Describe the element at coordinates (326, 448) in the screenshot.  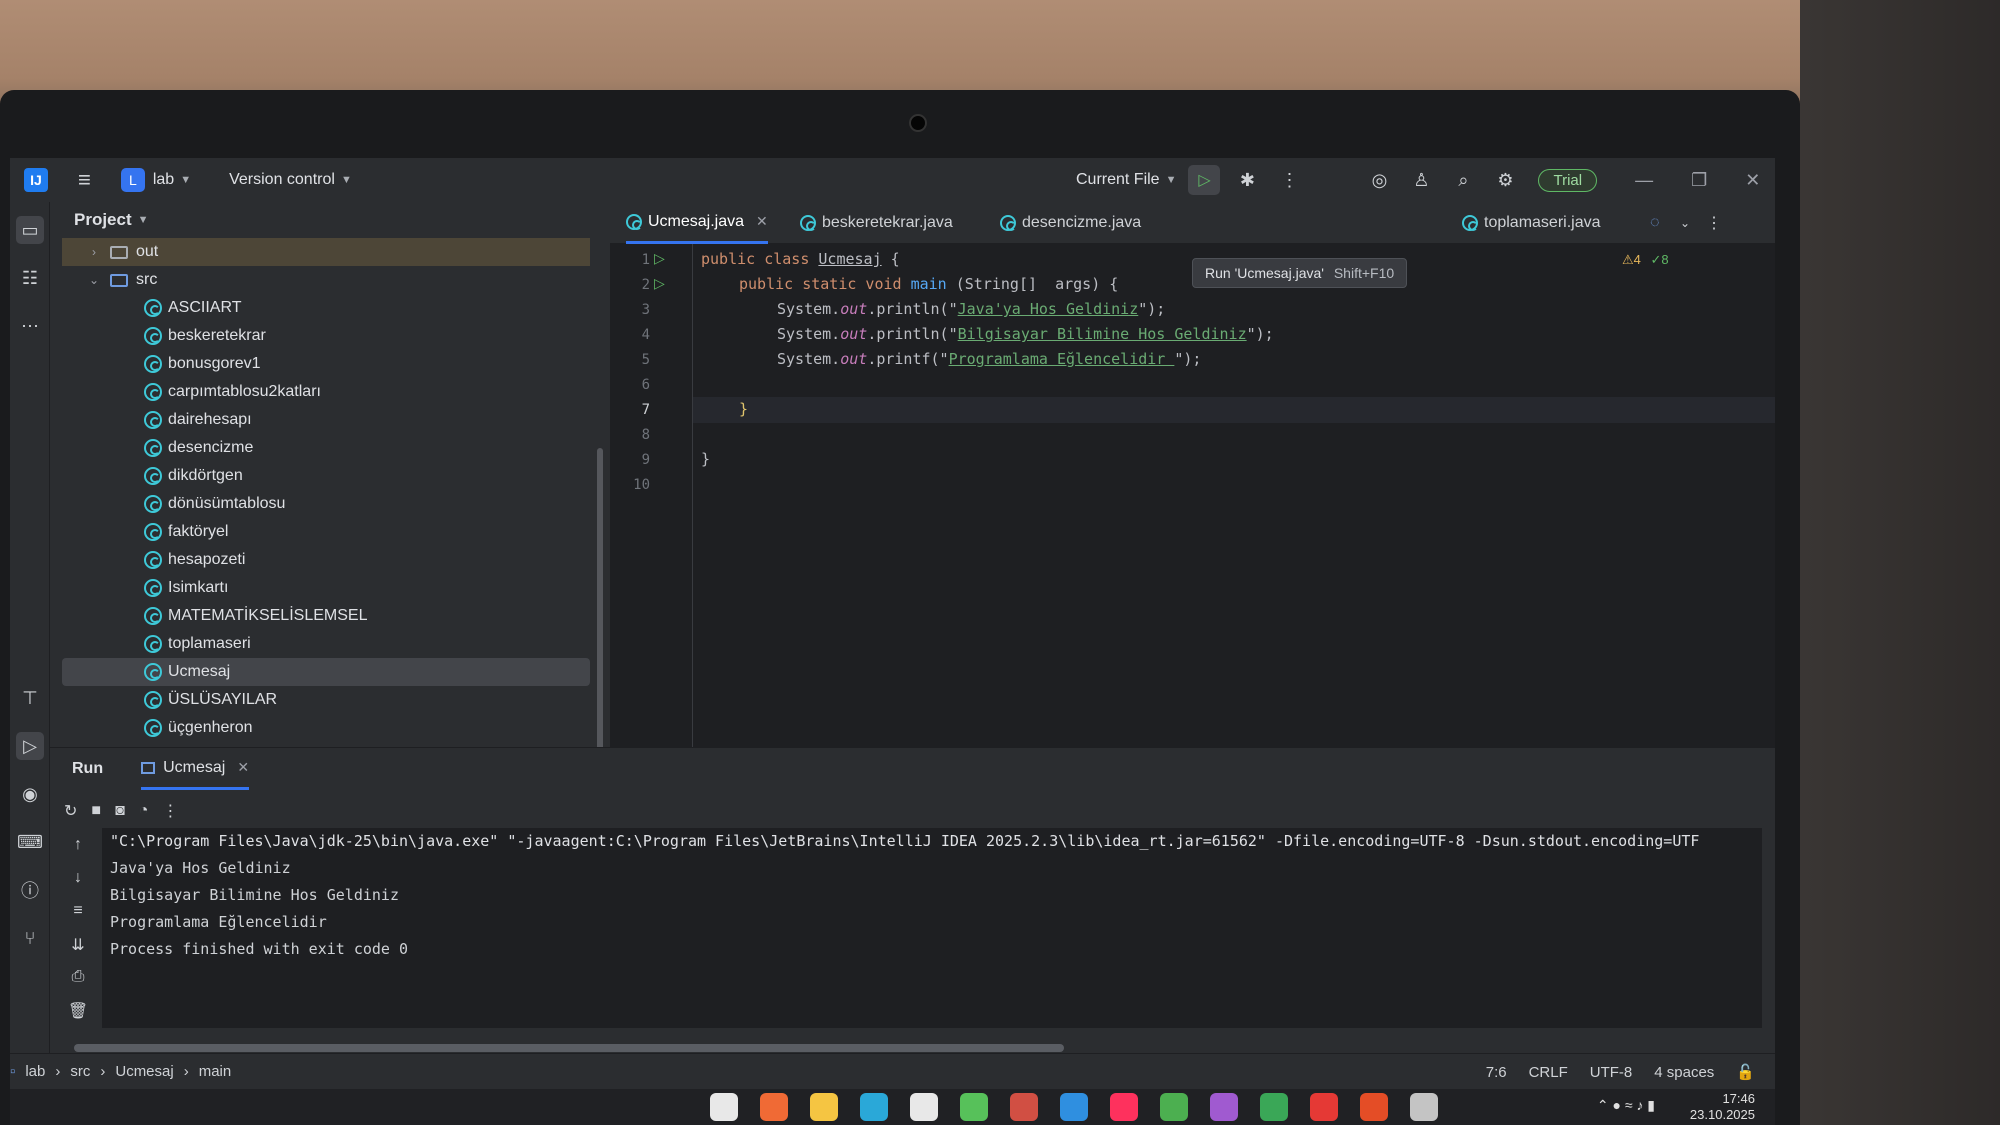
I see `tree-file: desencizme` at that location.